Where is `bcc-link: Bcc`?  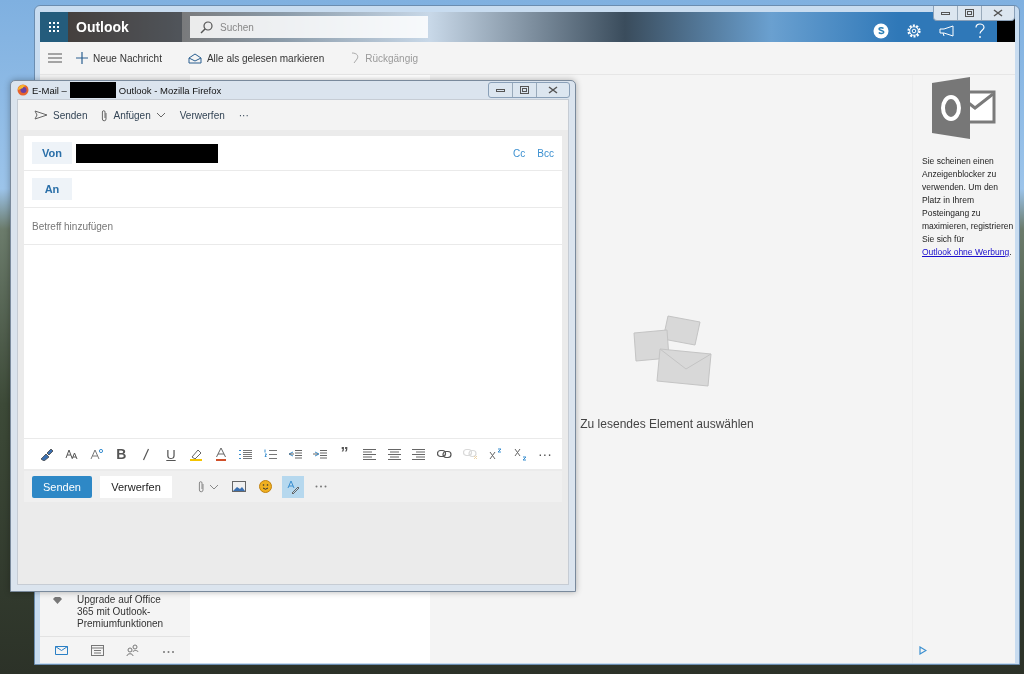 bcc-link: Bcc is located at coordinates (545, 153).